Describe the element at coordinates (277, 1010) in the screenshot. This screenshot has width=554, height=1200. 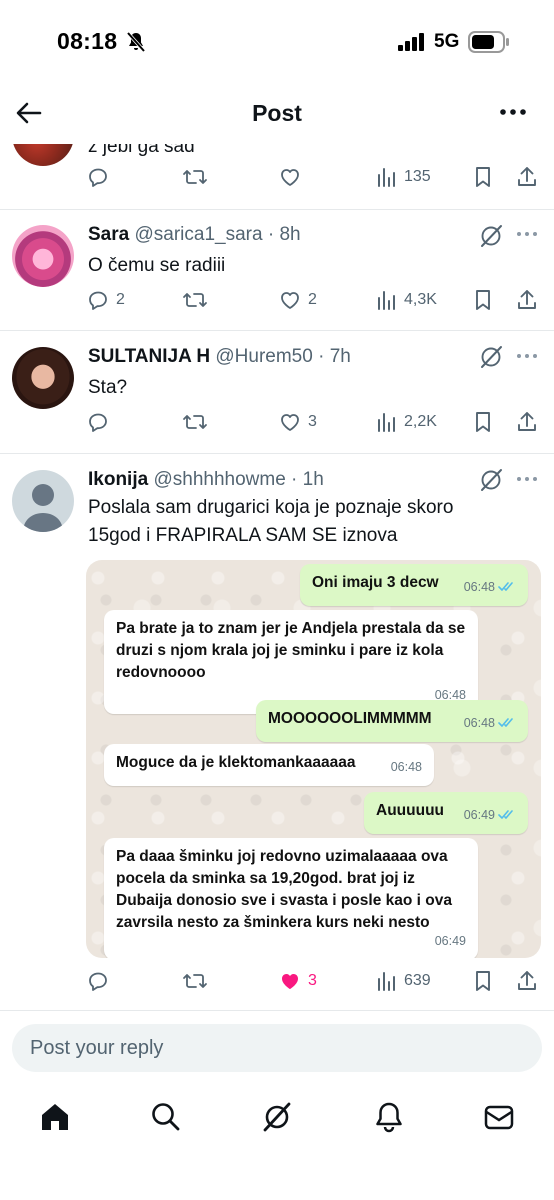
I see `divider` at that location.